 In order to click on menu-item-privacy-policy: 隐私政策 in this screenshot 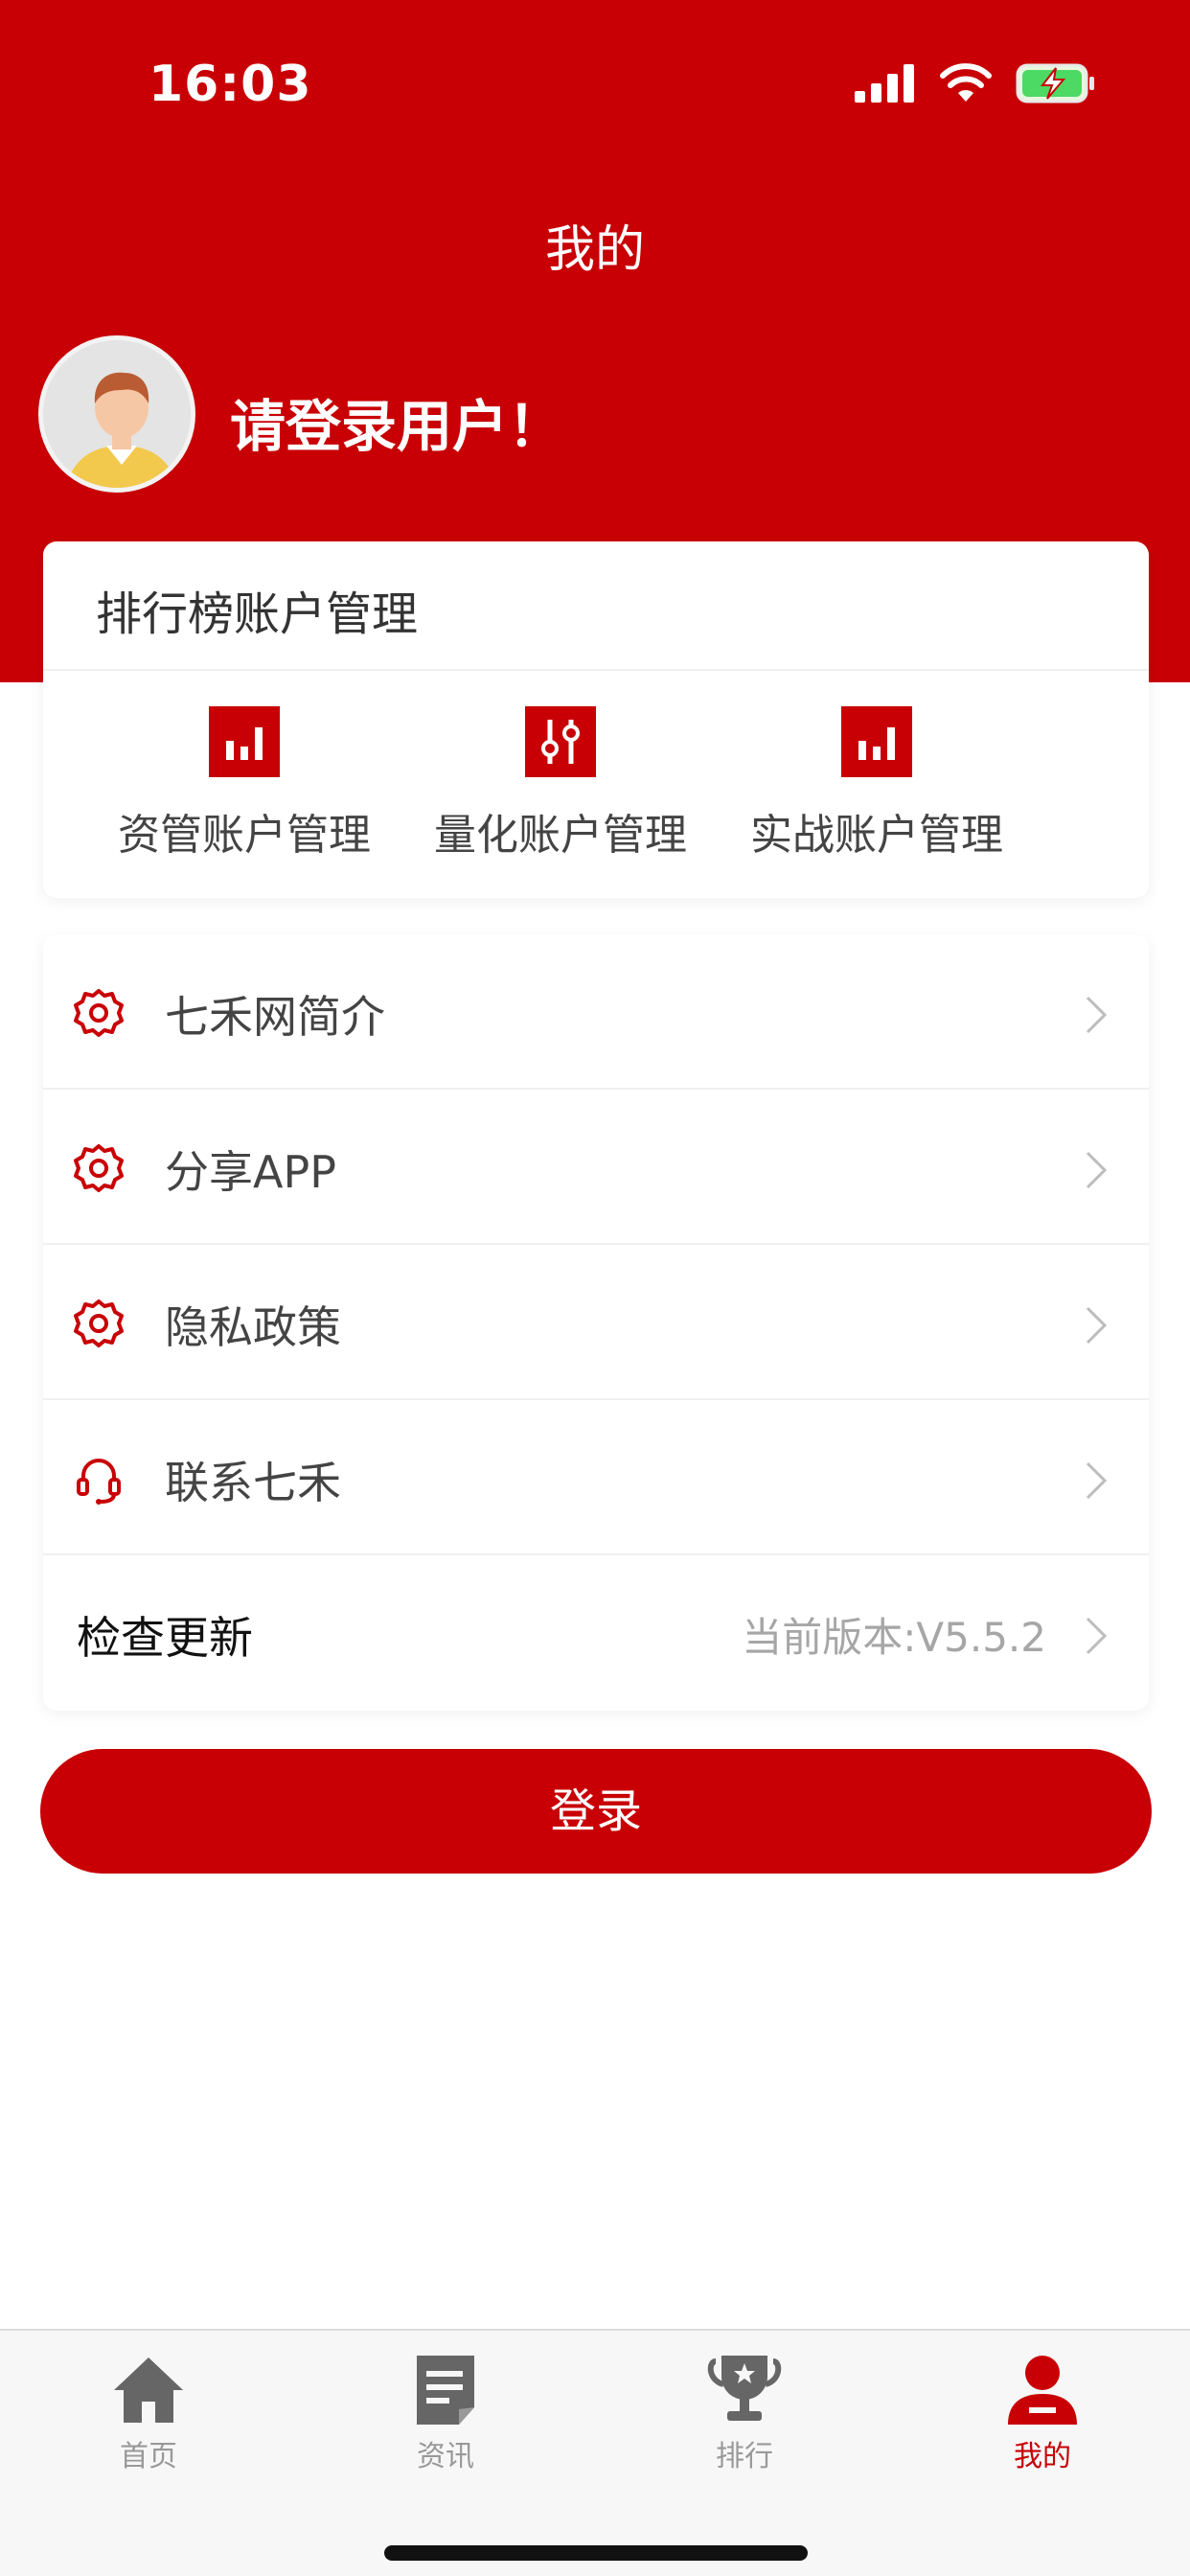, I will do `click(596, 1322)`.